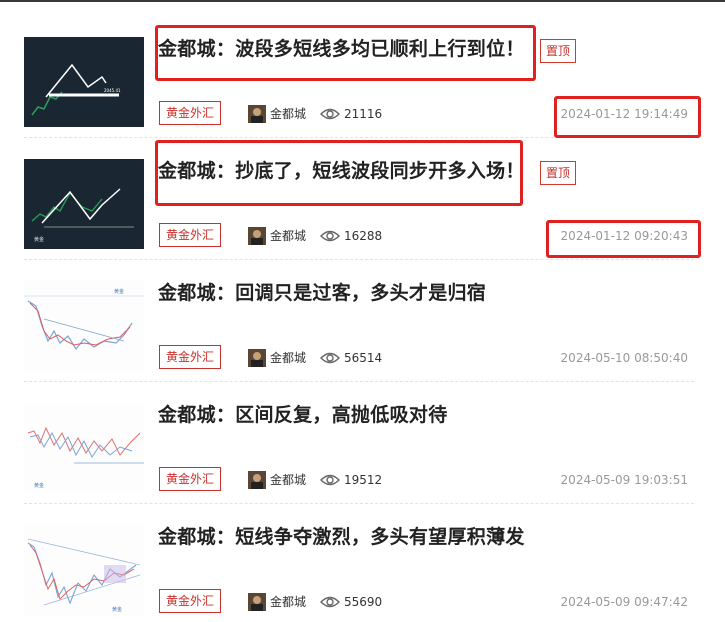 The width and height of the screenshot is (725, 622). What do you see at coordinates (84, 82) in the screenshot?
I see `article-thumbnail: 2045.41` at bounding box center [84, 82].